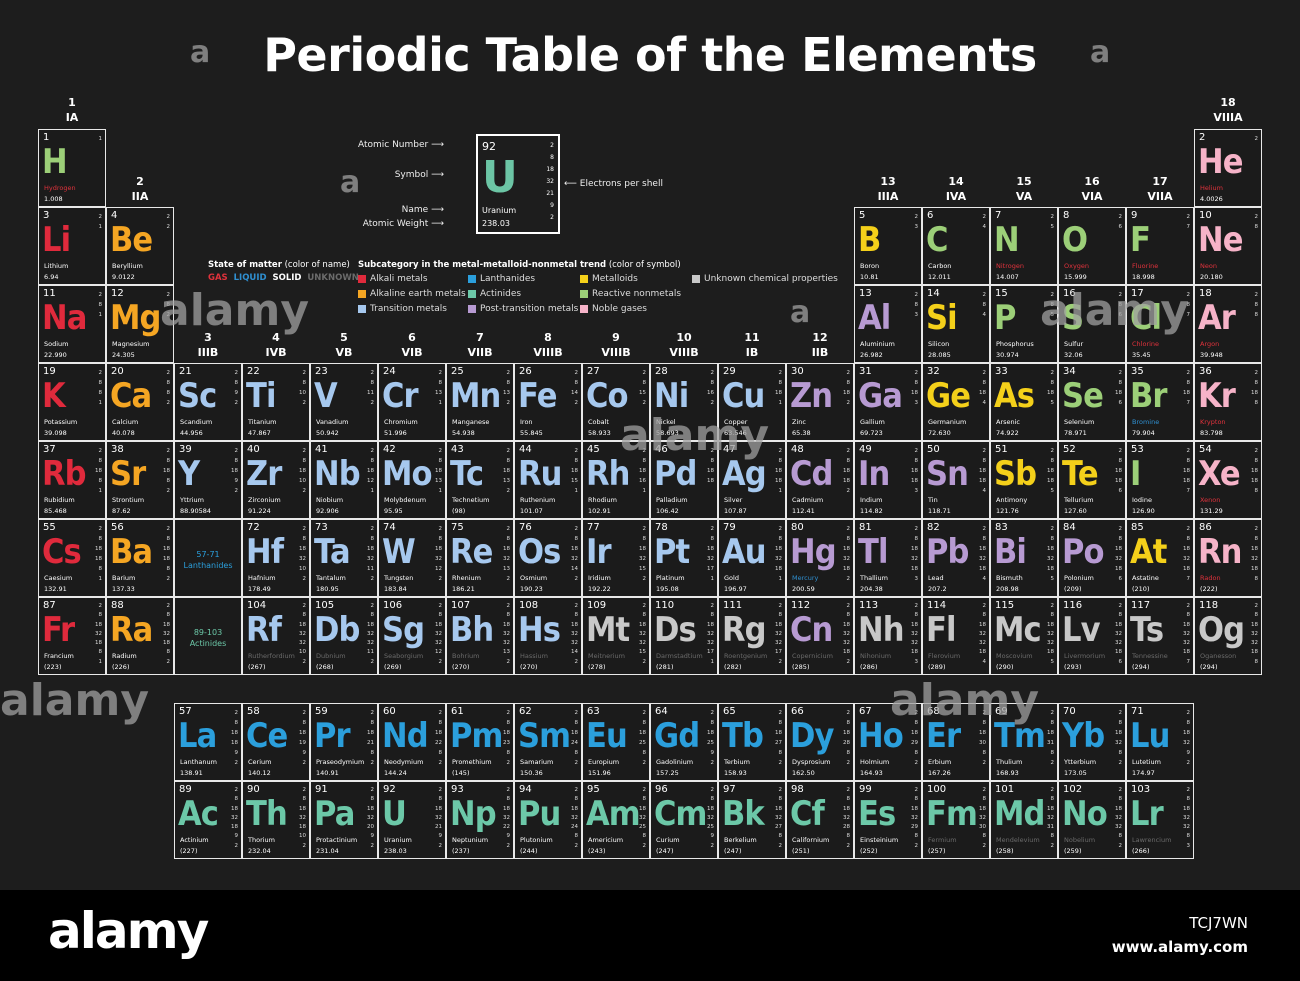 The width and height of the screenshot is (1300, 981). Describe the element at coordinates (616, 742) in the screenshot. I see `element-cell-eu: 63 Eu Europium 151.96 2 8 18 25 8 2` at that location.